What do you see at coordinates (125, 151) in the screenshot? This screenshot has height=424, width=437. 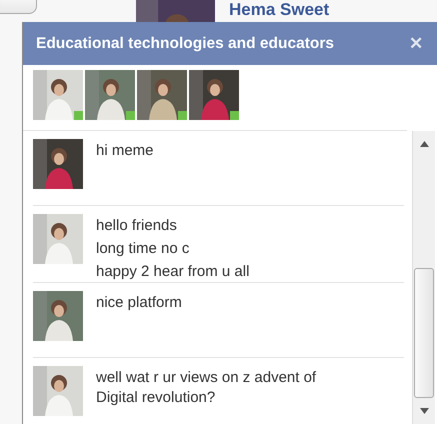 I see `message-text: hi meme` at bounding box center [125, 151].